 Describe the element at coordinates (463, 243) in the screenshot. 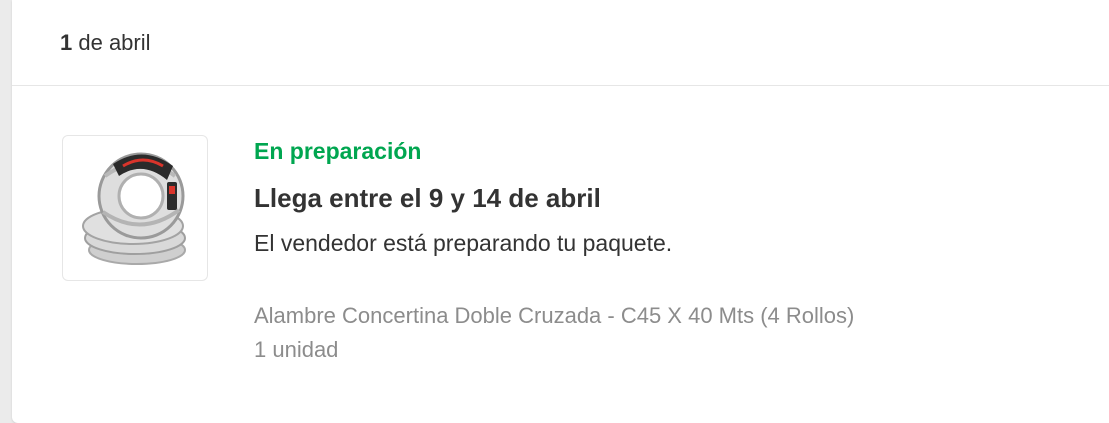

I see `shipment-description: El vendedor está preparando tu paquete.` at that location.